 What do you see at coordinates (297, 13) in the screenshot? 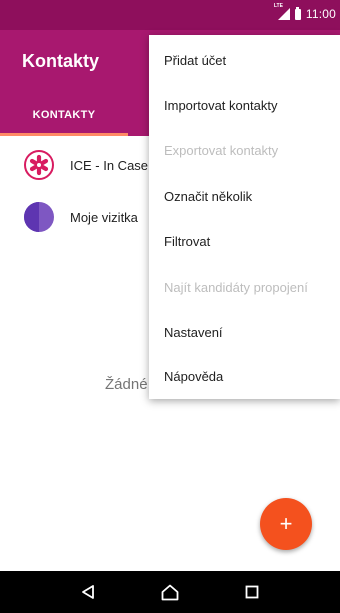
I see `battery-icon` at bounding box center [297, 13].